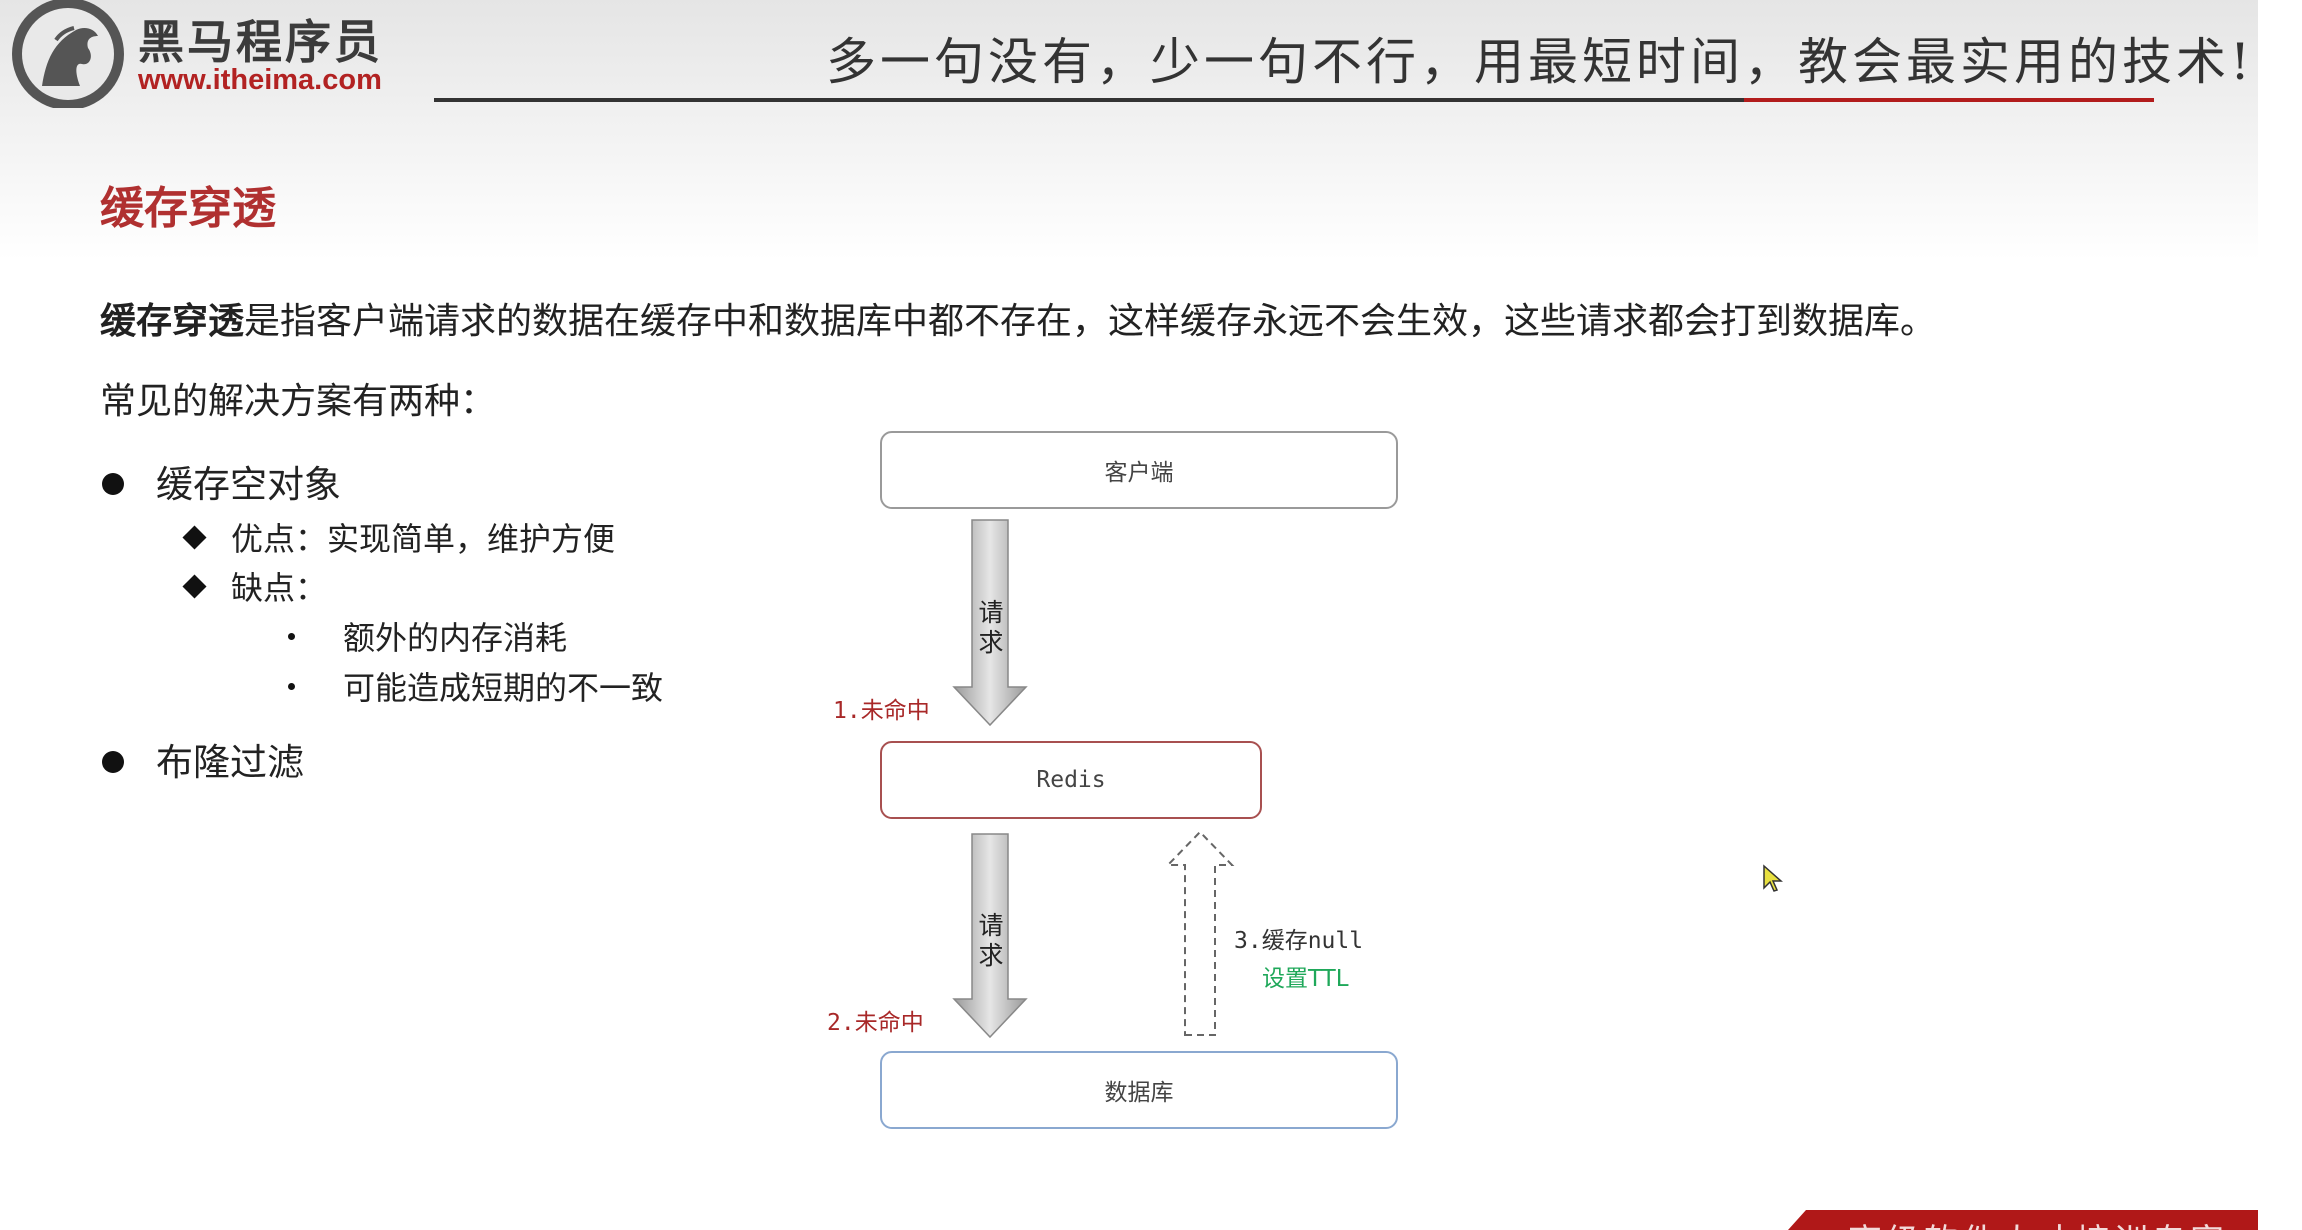 The width and height of the screenshot is (2302, 1230). What do you see at coordinates (1773, 878) in the screenshot?
I see `cursor-icon` at bounding box center [1773, 878].